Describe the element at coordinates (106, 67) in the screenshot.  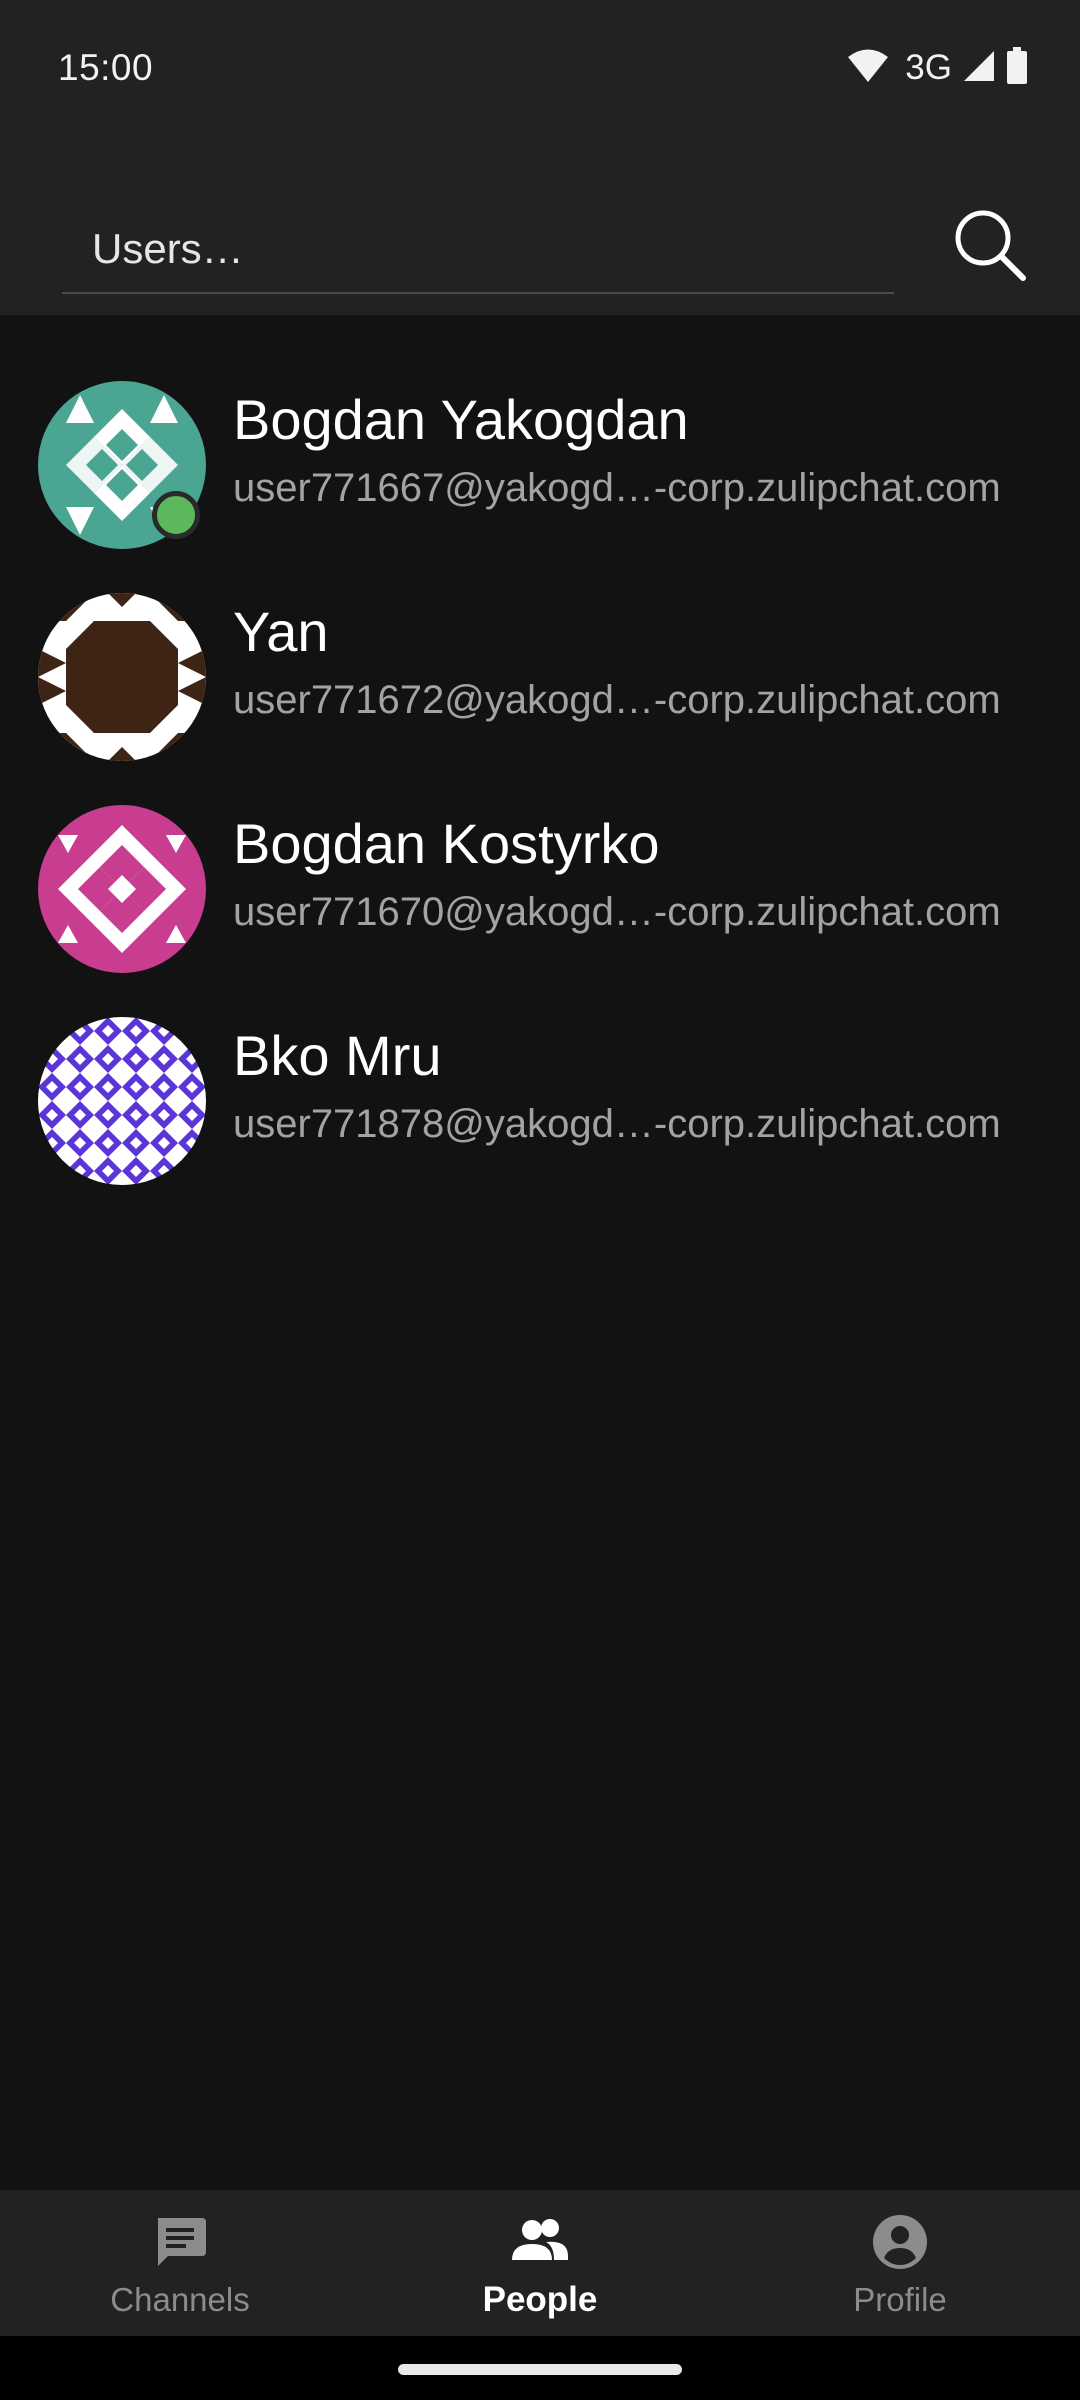
I see `status-time: 15:00` at that location.